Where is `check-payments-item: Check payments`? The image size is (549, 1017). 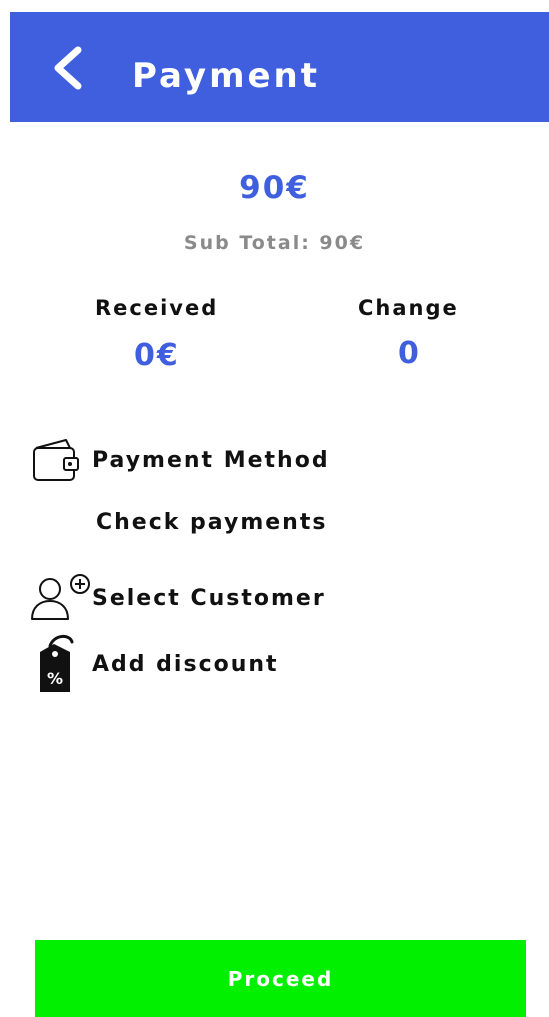 check-payments-item: Check payments is located at coordinates (211, 522).